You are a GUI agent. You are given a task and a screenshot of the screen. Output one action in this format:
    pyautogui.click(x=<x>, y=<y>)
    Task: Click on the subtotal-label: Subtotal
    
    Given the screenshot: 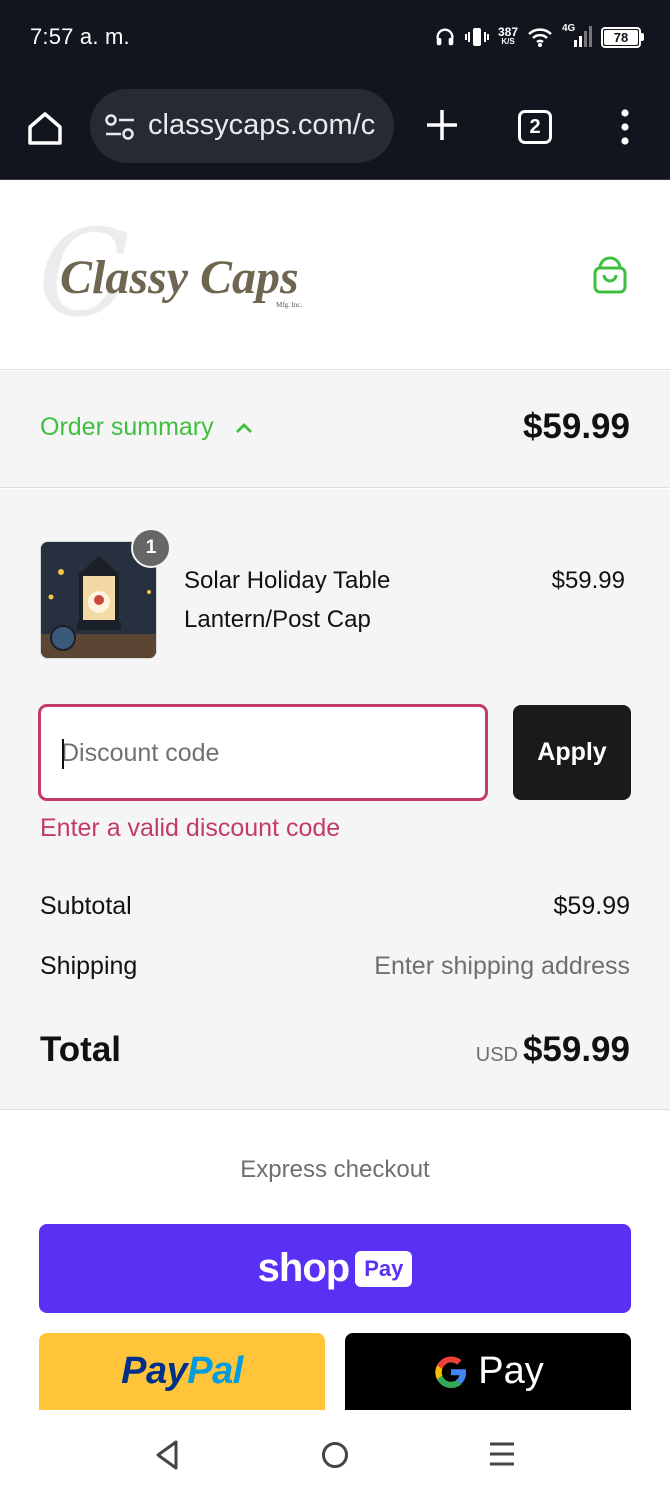 What is the action you would take?
    pyautogui.click(x=86, y=906)
    